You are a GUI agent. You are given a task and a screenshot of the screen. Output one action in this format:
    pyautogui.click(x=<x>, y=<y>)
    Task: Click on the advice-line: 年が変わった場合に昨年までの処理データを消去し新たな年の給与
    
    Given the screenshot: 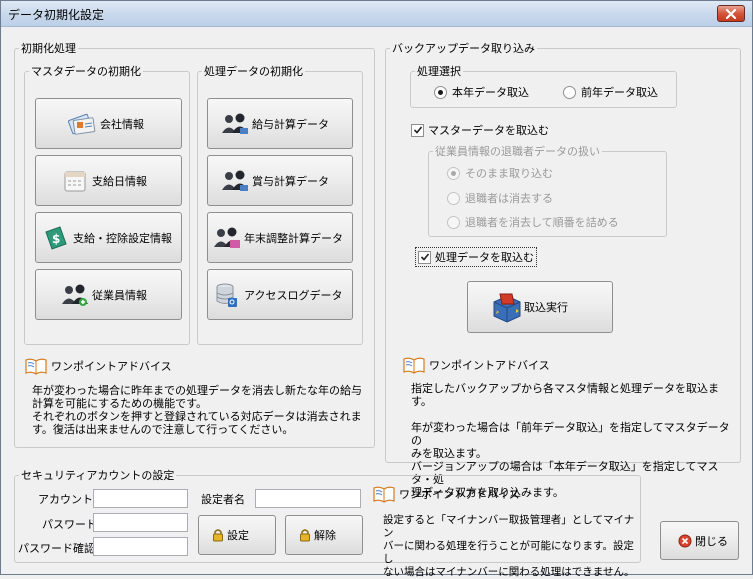 What is the action you would take?
    pyautogui.click(x=197, y=390)
    